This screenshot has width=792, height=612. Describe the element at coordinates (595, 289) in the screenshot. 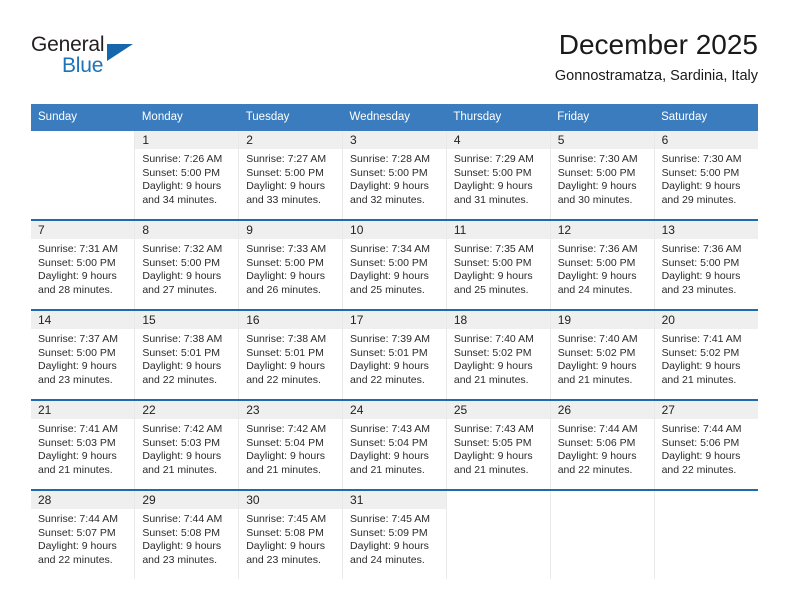

I see `daylight-text-line2: and 24 minutes.` at that location.